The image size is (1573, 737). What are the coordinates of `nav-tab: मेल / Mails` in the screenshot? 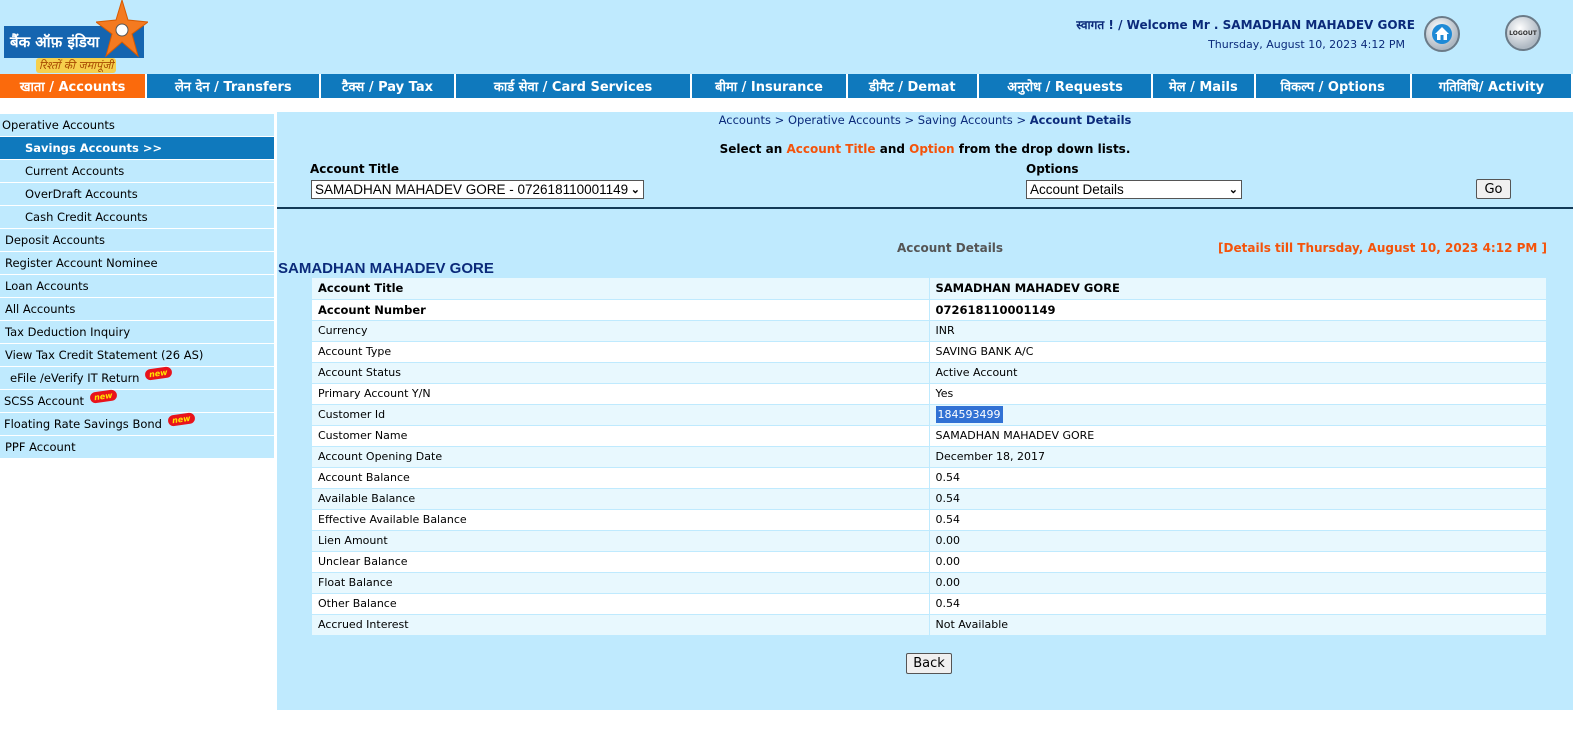 It's located at (1203, 86).